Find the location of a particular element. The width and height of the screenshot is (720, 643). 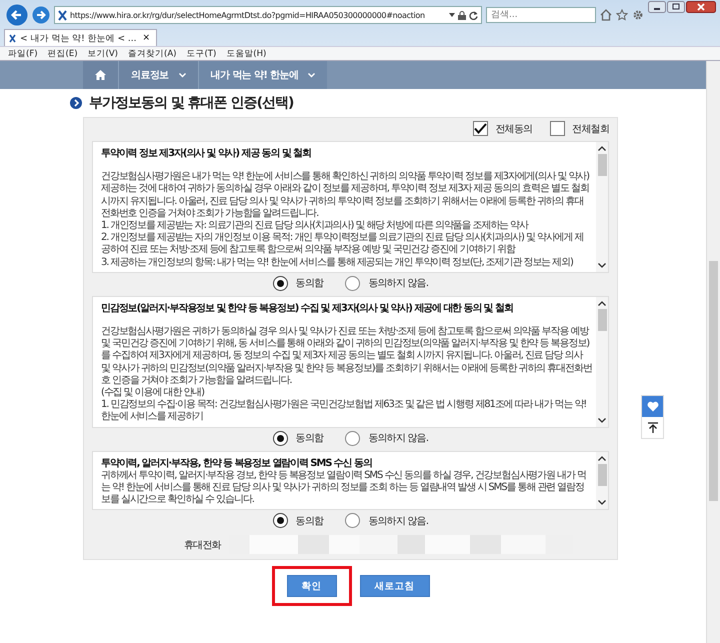

consent-paragraph: 2. 개인정보를 제공받는 자의 개인정보 이용 목적: 개인 투약이력정보를 의료기관의 진료 담당 의사(치과의사) 및 약사에게 제공하여 진료 또는 처방·조제 등에 참고토록 함으로써 의약품 부작용 예방 및 국민건강 증진에 기여하기 위함 is located at coordinates (342, 244).